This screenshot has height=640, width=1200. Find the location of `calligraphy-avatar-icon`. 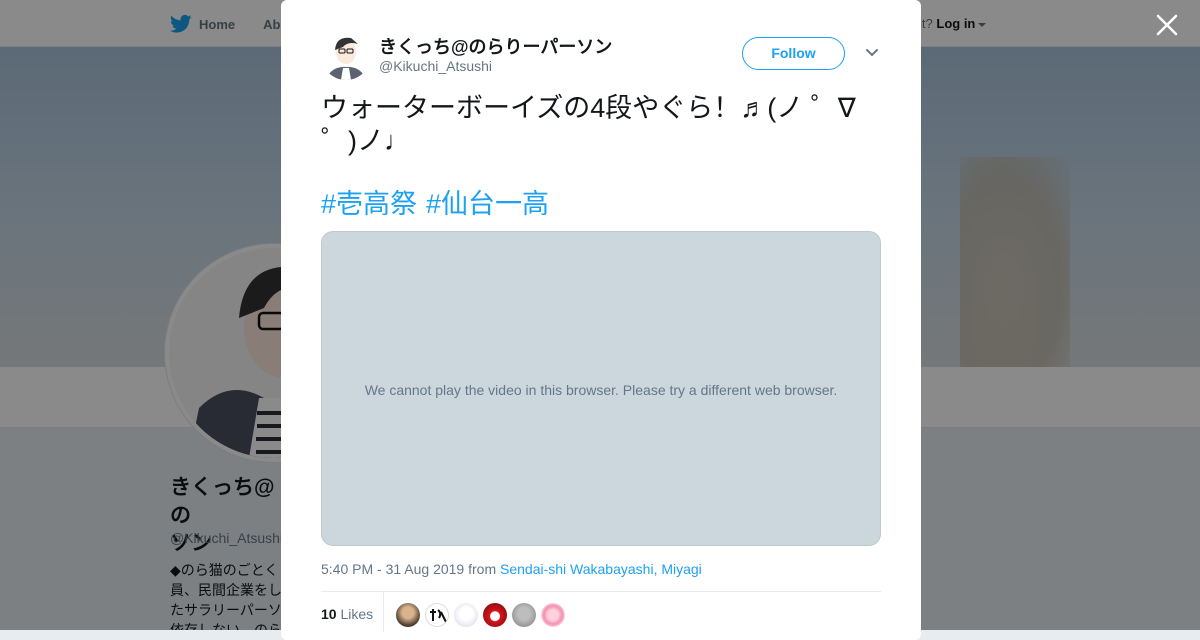

calligraphy-avatar-icon is located at coordinates (438, 616).